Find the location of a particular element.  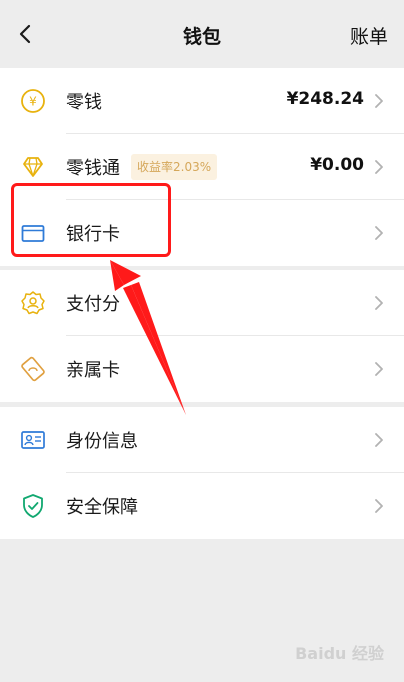

row-label: 支付分 is located at coordinates (93, 304).